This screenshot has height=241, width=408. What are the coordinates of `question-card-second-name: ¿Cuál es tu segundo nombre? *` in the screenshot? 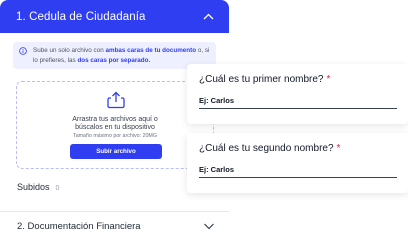 It's located at (297, 163).